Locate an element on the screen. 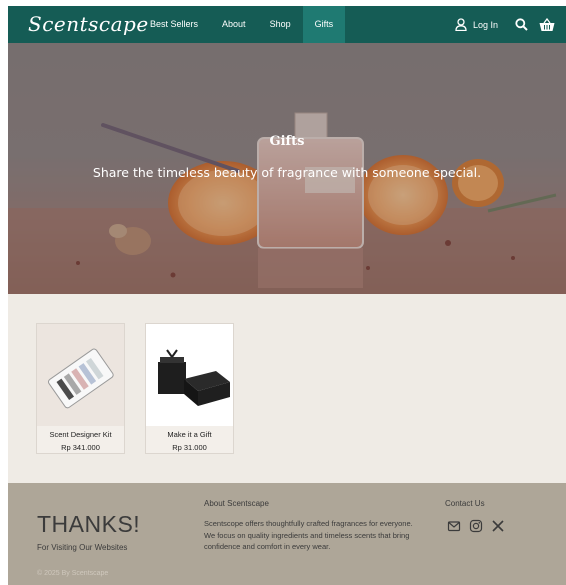 Image resolution: width=566 pixels, height=585 pixels. search-icon is located at coordinates (521, 24).